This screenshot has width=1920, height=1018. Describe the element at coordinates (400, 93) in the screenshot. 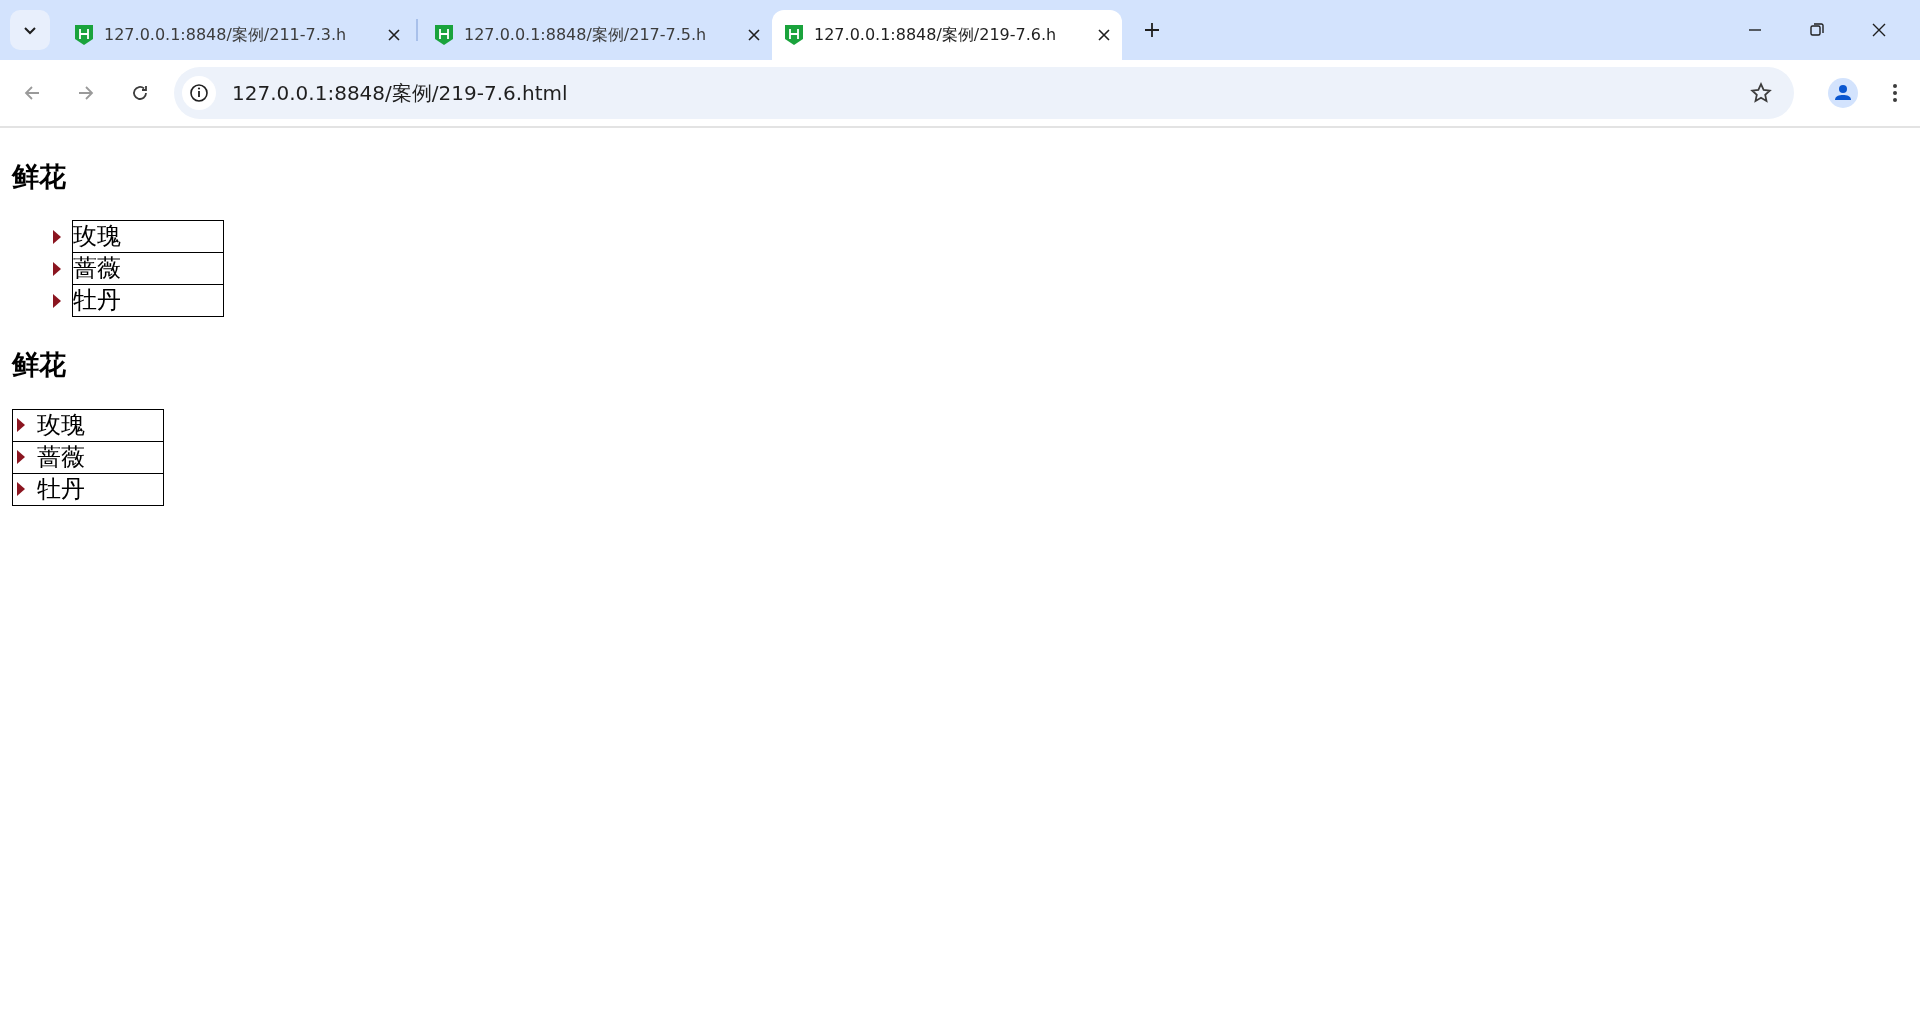

I see `url-text: 127.0.0.1:8848/案例/219-7.6.html` at that location.